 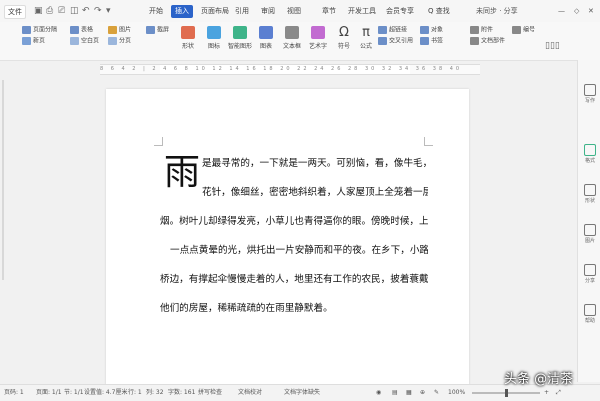 I want to click on status-setting: 设置值: 4.7厘米, so click(x=105, y=393).